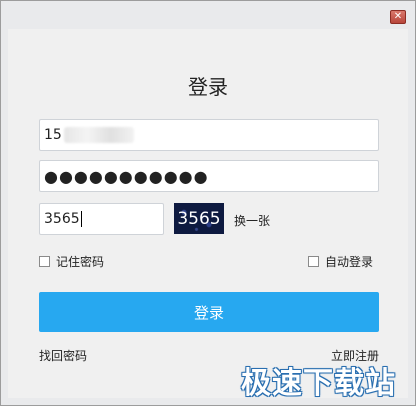 Image resolution: width=416 pixels, height=406 pixels. I want to click on close-button: ✕, so click(398, 17).